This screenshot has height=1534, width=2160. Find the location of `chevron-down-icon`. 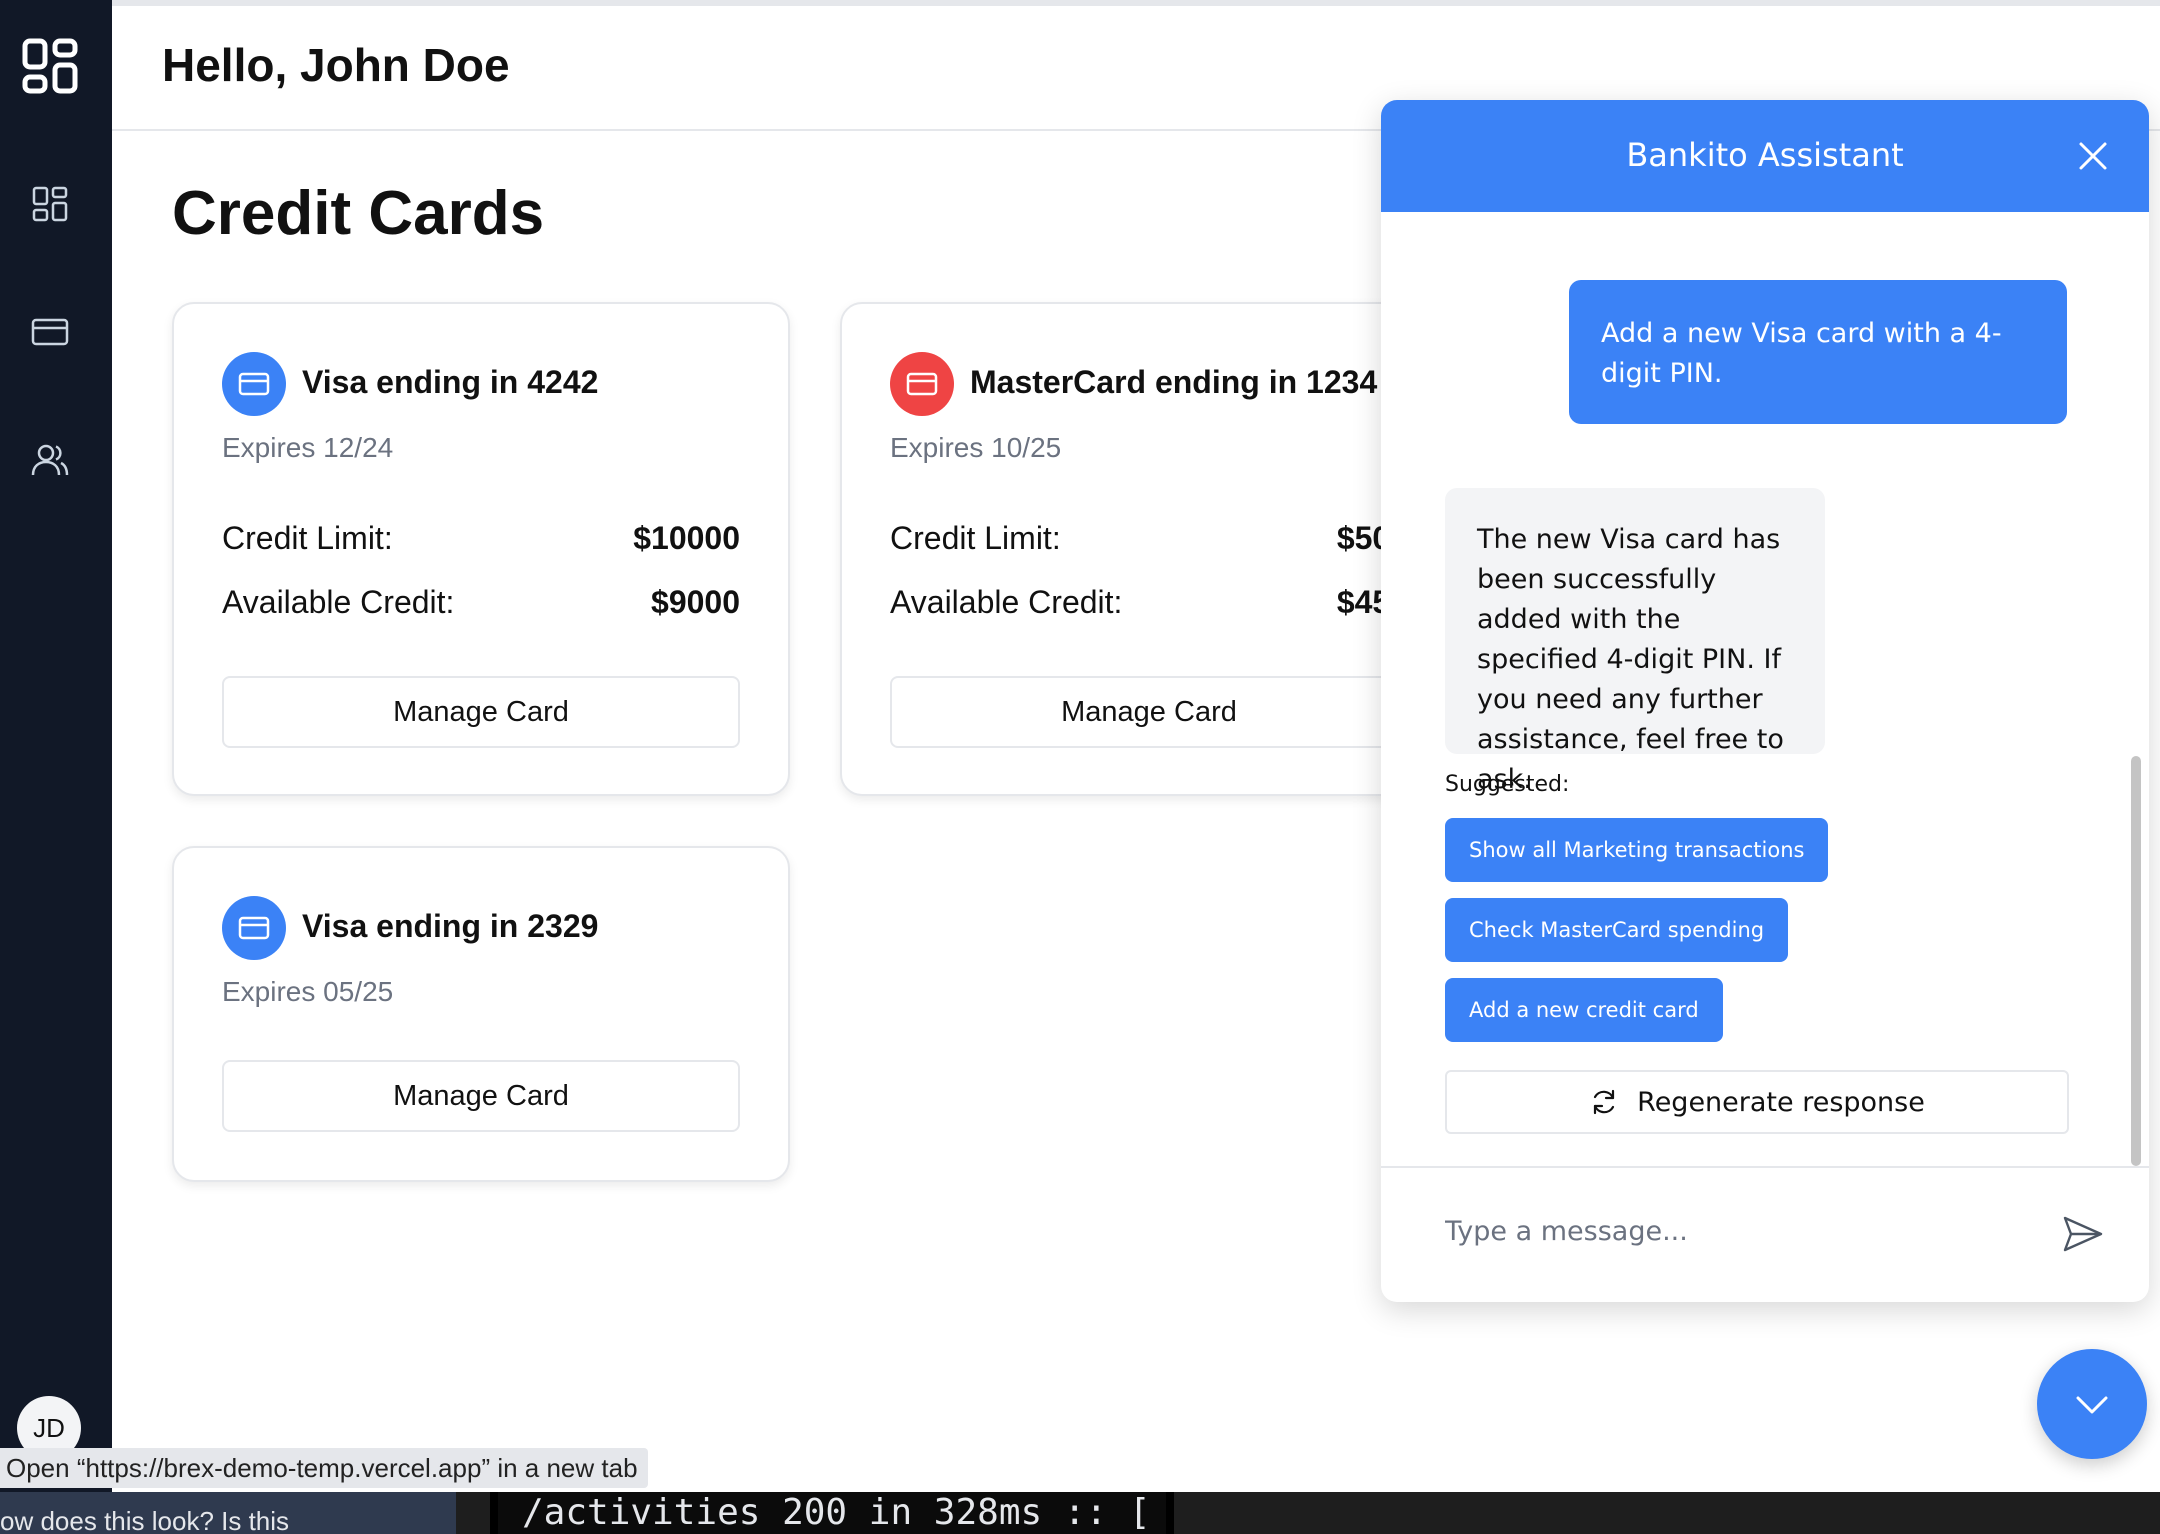

chevron-down-icon is located at coordinates (2092, 1405).